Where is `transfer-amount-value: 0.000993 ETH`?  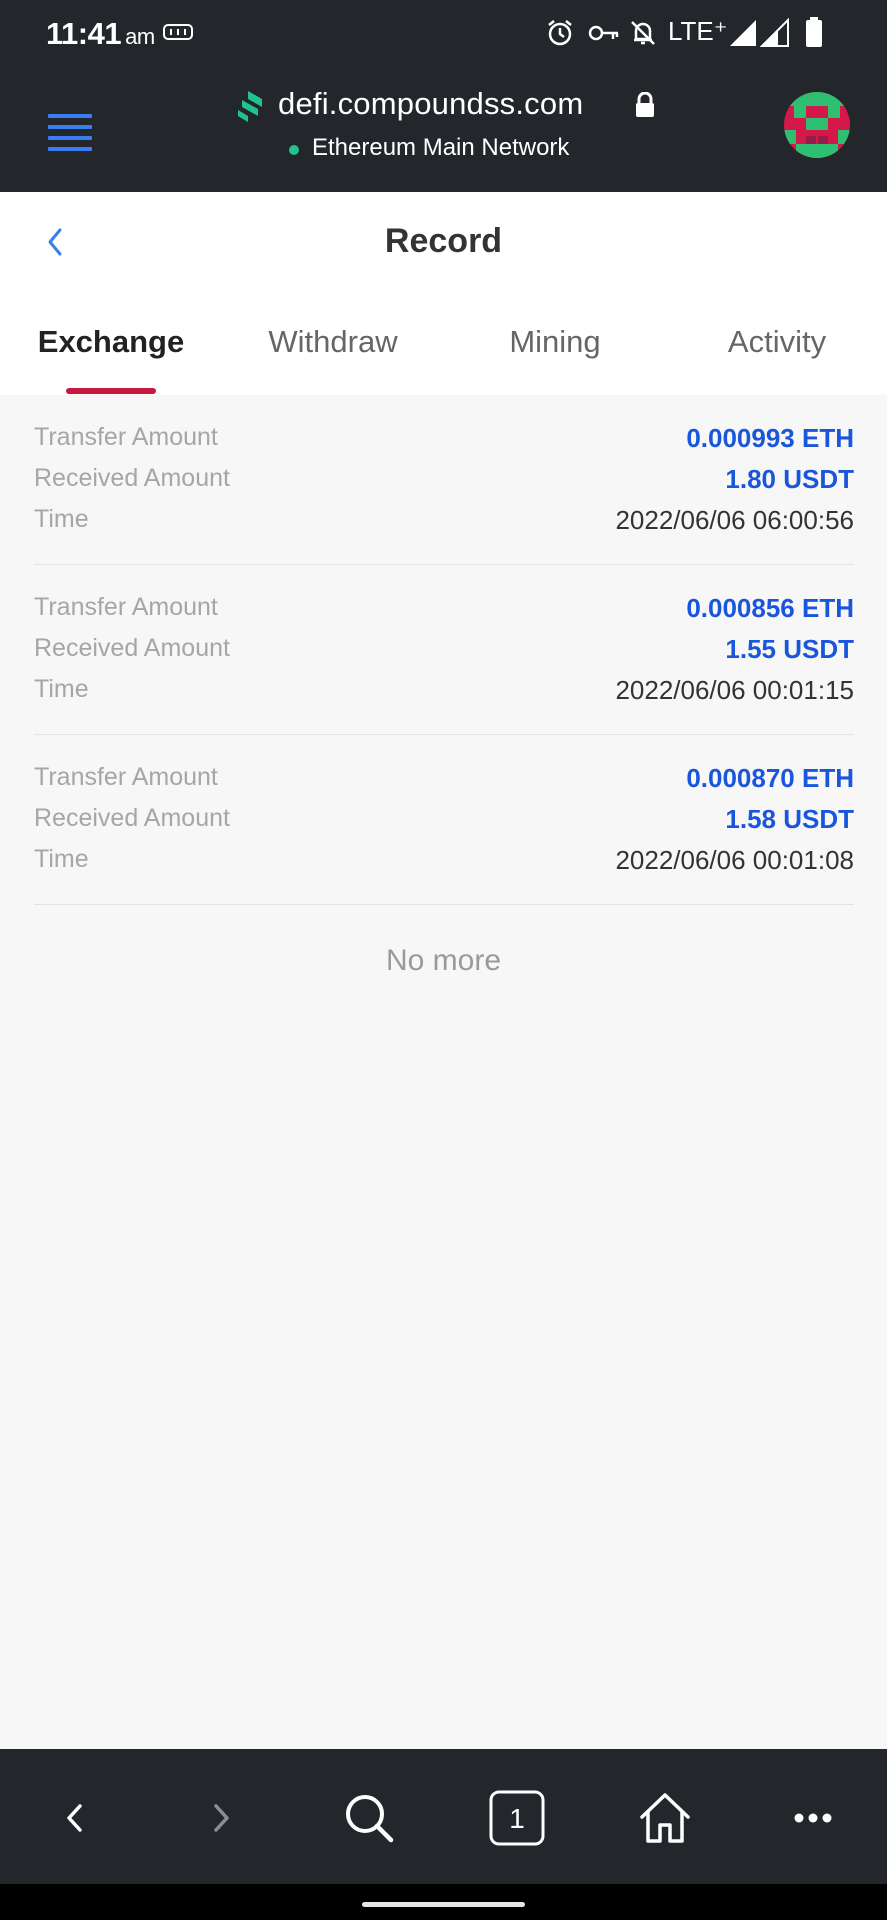
transfer-amount-value: 0.000993 ETH is located at coordinates (770, 438).